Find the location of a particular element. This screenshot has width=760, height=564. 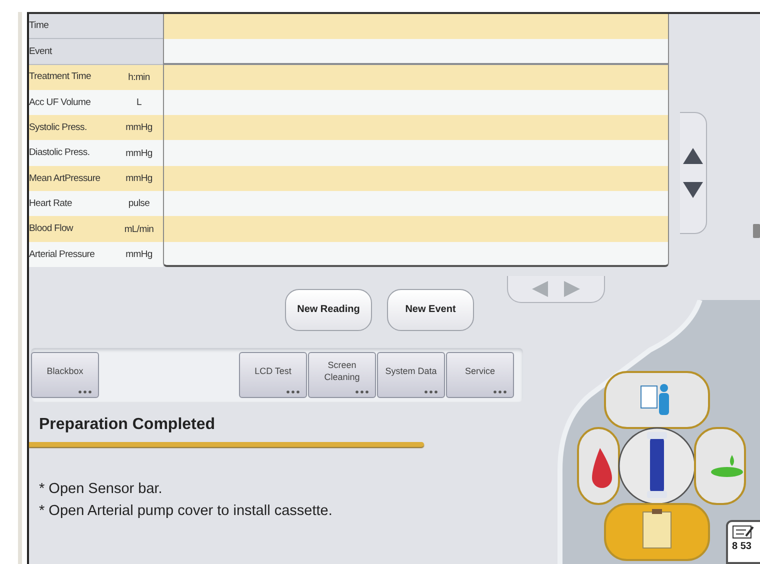

unit-label: L is located at coordinates (139, 102).